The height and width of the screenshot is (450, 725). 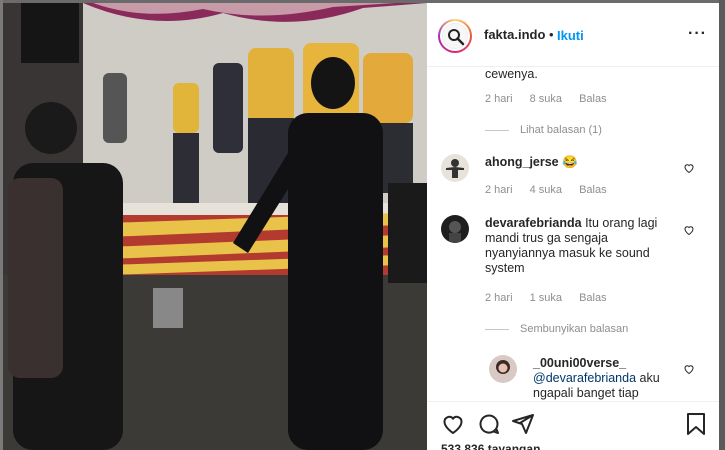 What do you see at coordinates (561, 130) in the screenshot?
I see `view-replies-button: Lihat balasan (1)` at bounding box center [561, 130].